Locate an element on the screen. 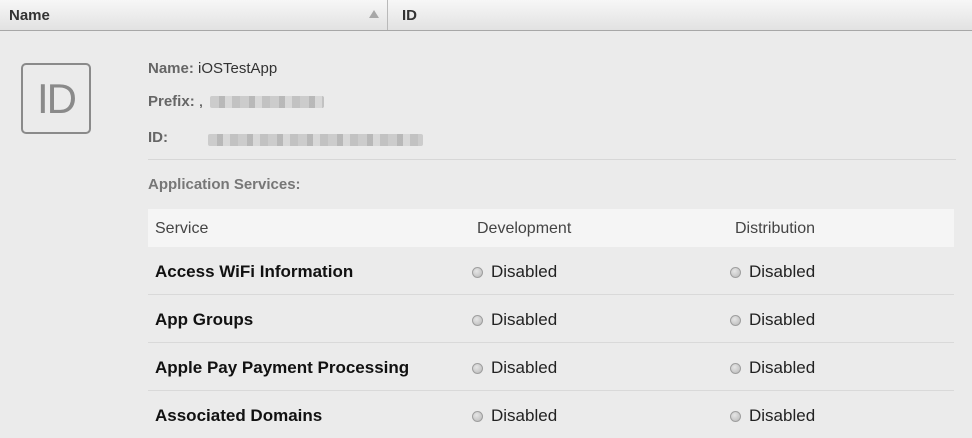  service-name: Associated Domains is located at coordinates (239, 415).